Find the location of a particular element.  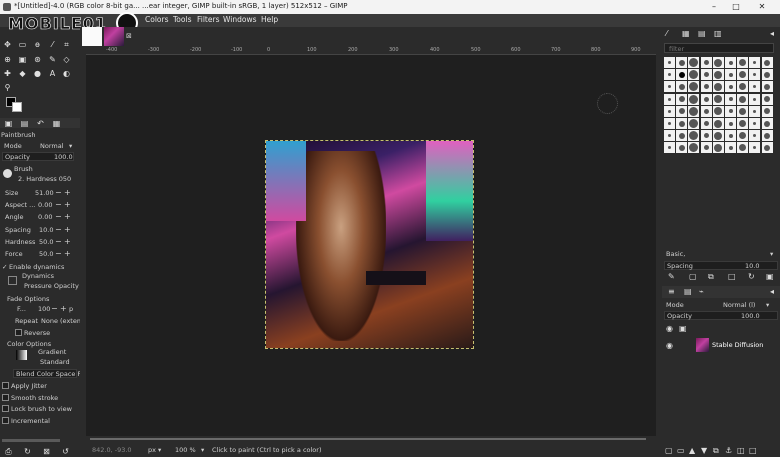

move-tool-icon: ✥ is located at coordinates (7, 44).